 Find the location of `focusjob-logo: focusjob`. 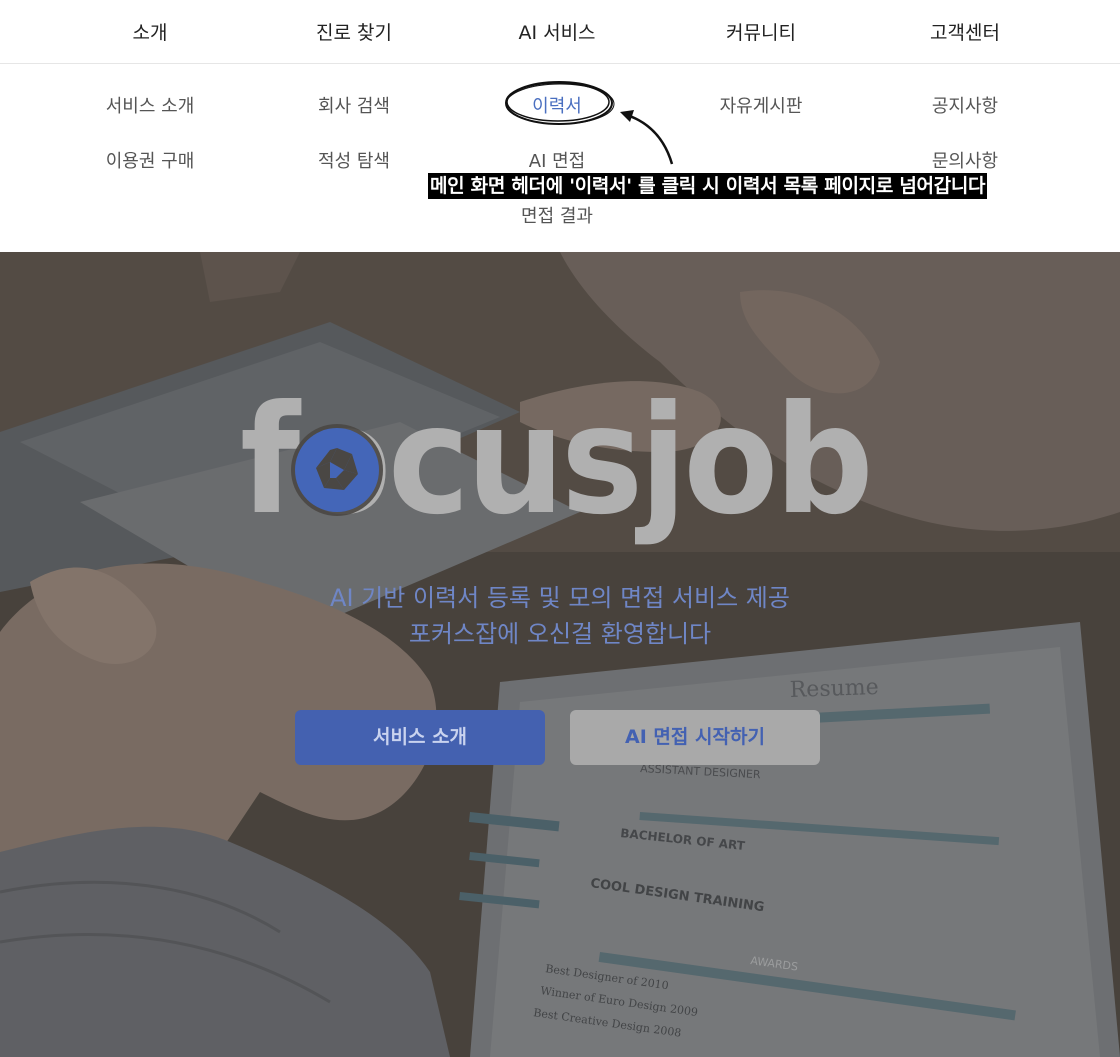

focusjob-logo: focusjob is located at coordinates (557, 470).